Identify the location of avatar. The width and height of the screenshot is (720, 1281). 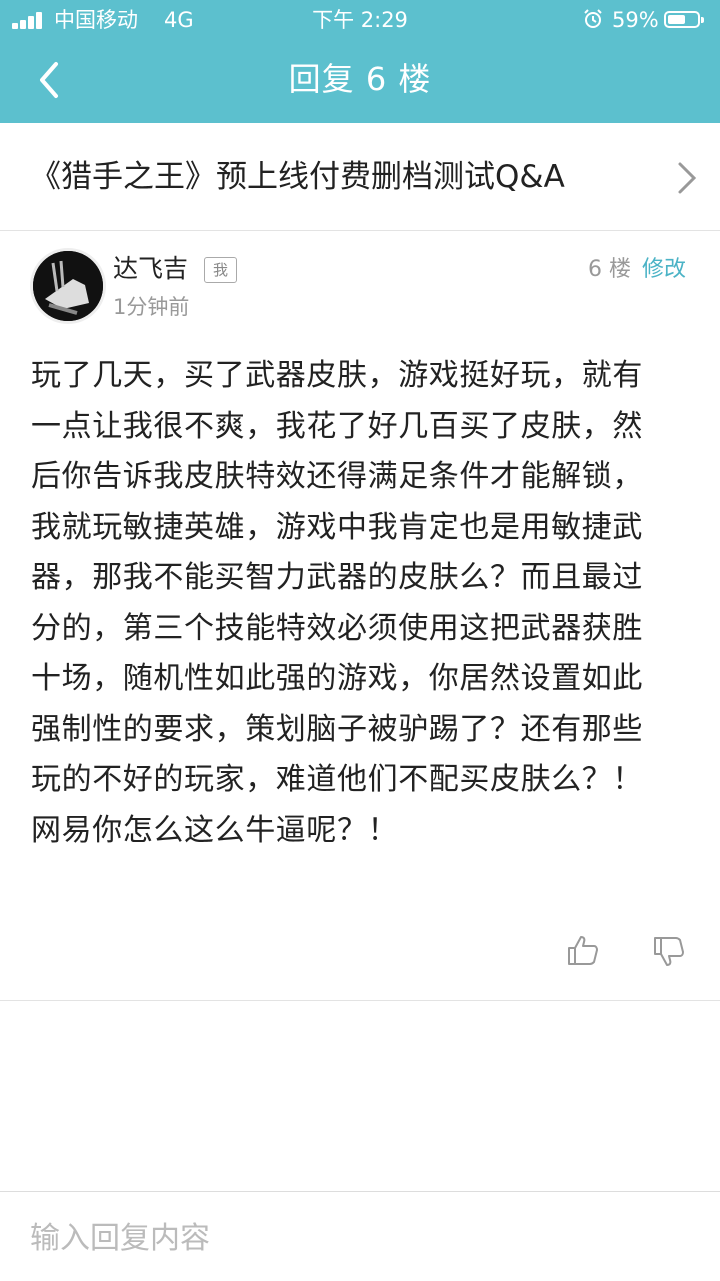
(68, 286).